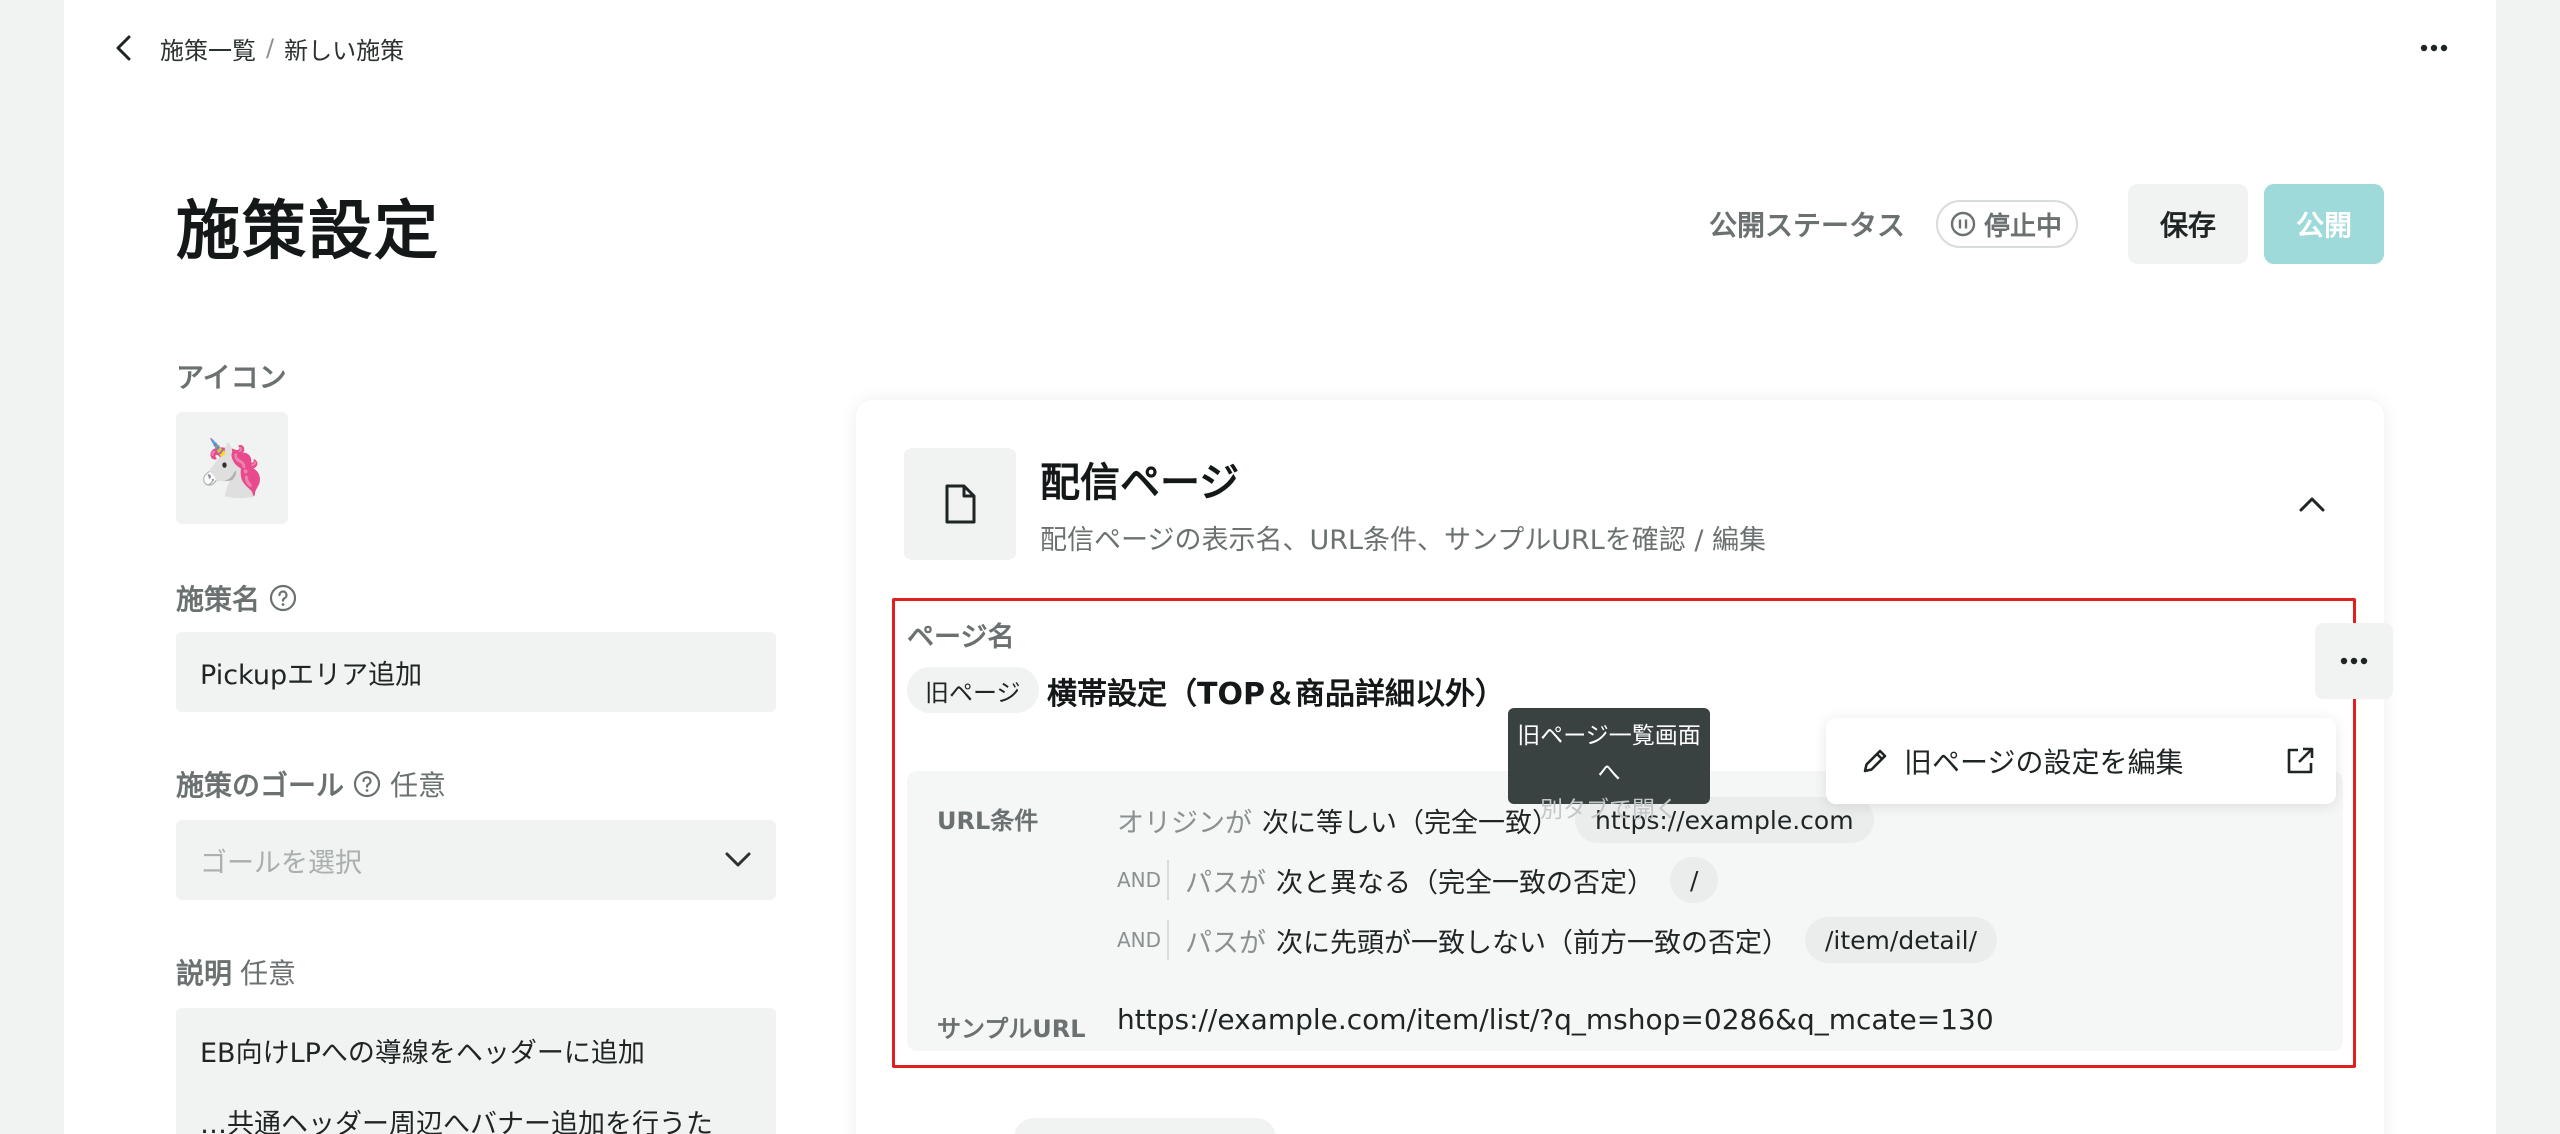 This screenshot has width=2560, height=1134. Describe the element at coordinates (344, 50) in the screenshot. I see `breadcrumb-current: 新しい施策` at that location.